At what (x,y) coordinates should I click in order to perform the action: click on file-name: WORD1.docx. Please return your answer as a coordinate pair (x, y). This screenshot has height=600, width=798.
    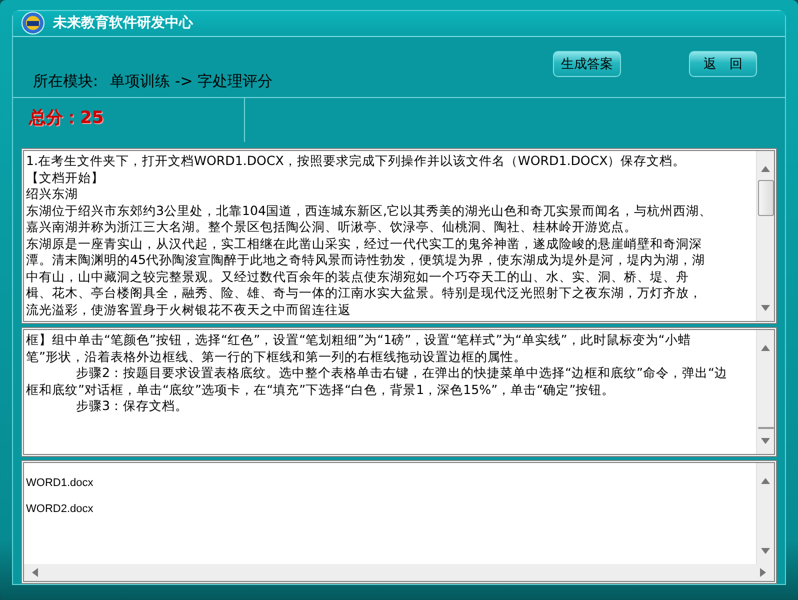
    Looking at the image, I should click on (391, 483).